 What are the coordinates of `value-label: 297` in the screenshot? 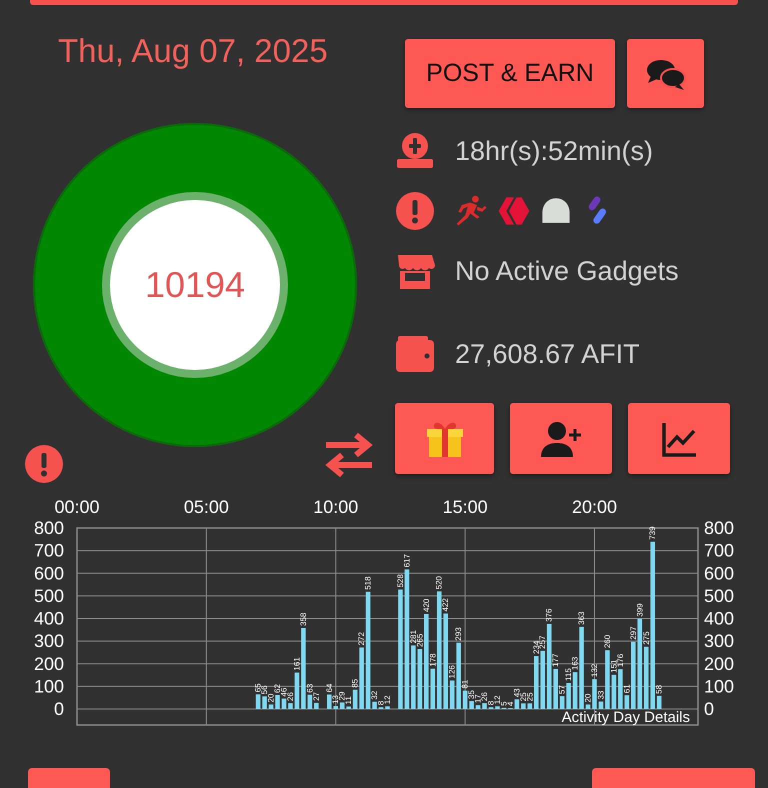 It's located at (633, 633).